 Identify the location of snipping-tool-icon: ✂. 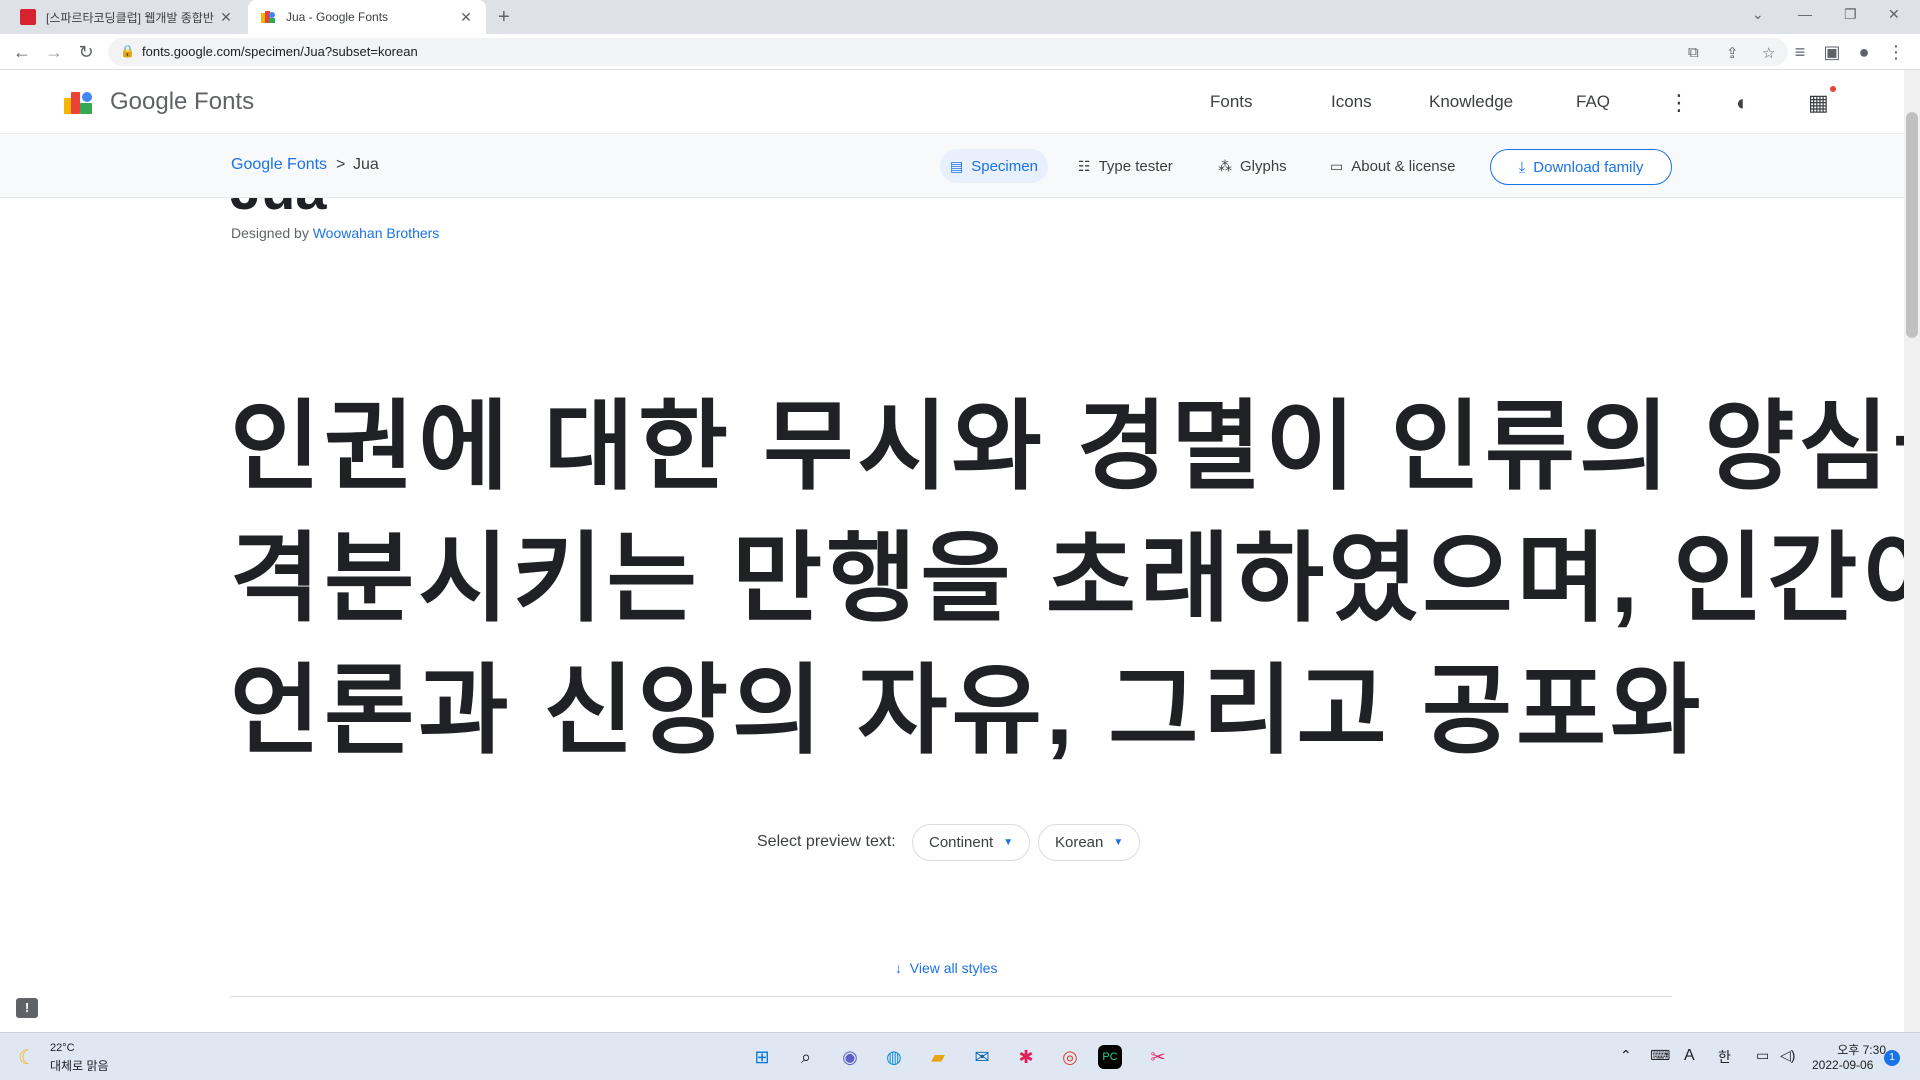
(1158, 1057).